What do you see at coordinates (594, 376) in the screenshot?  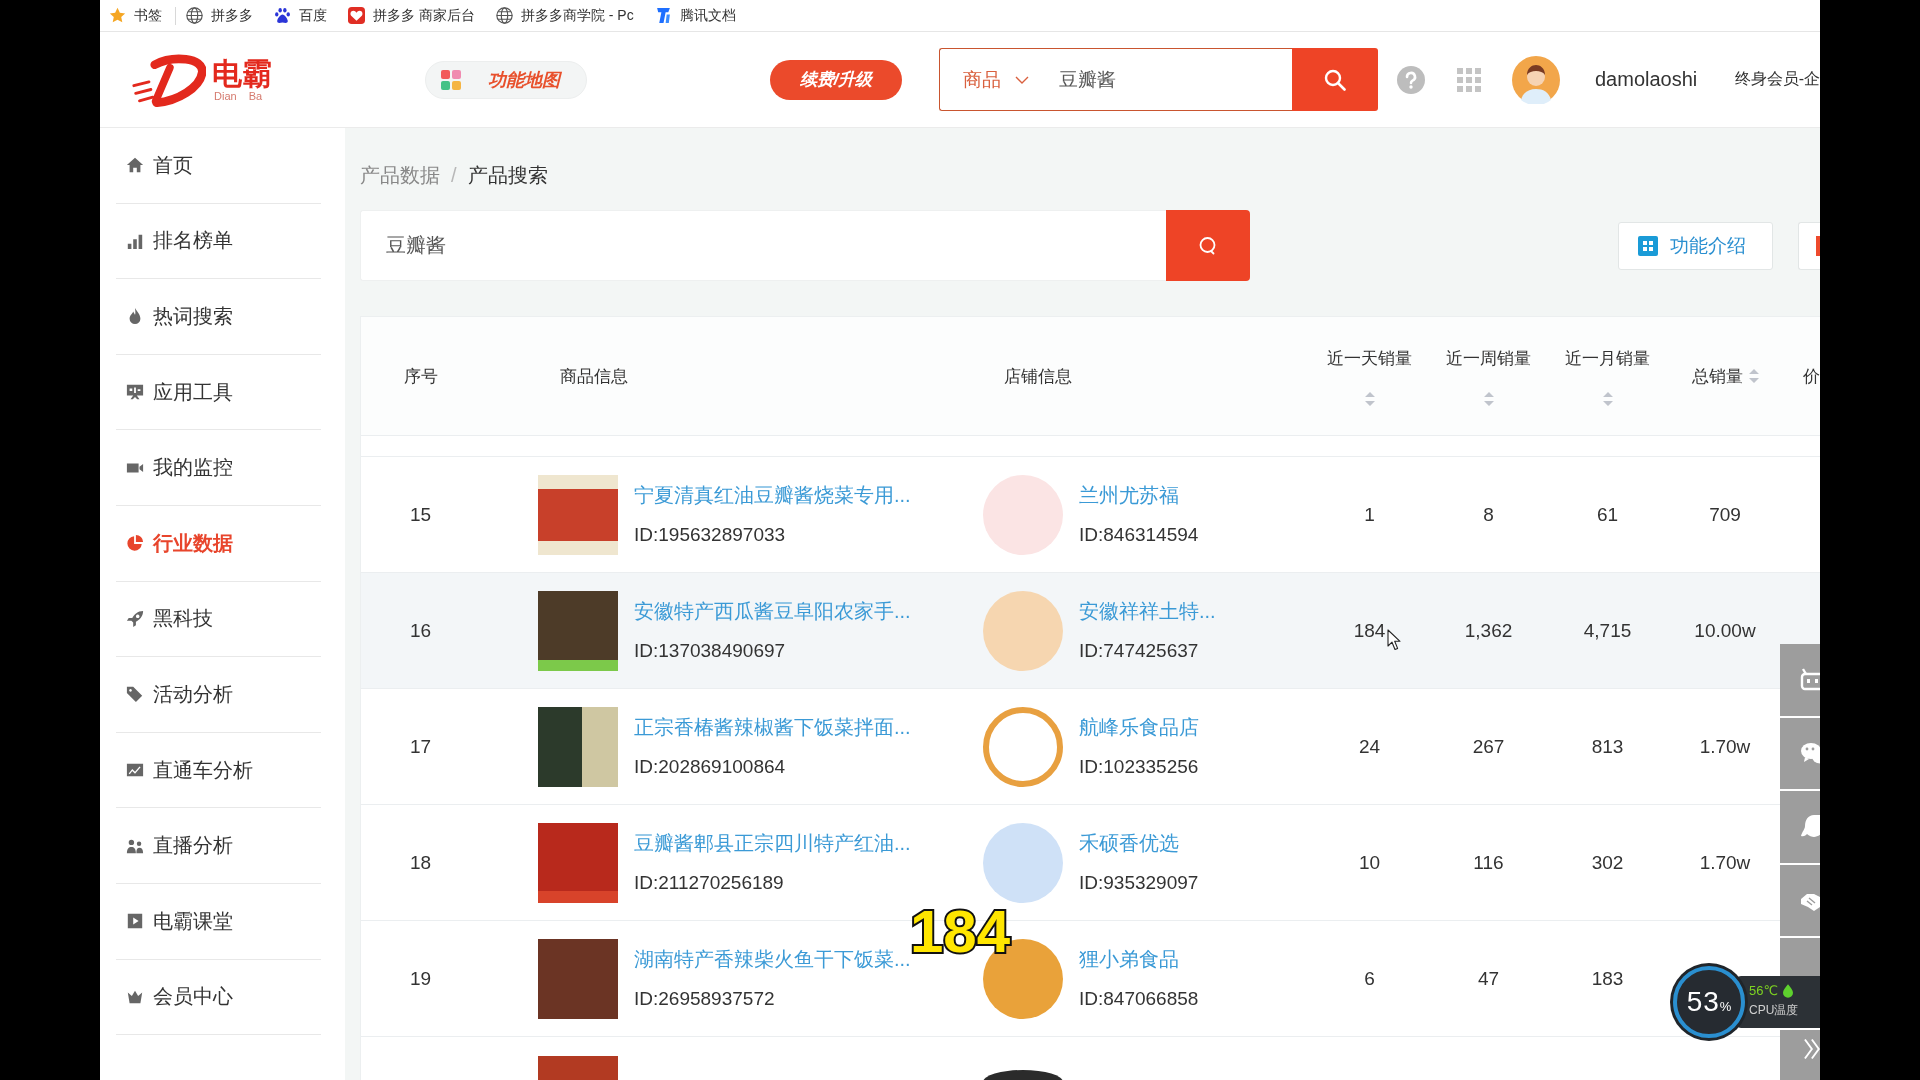 I see `column-header: 商品信息` at bounding box center [594, 376].